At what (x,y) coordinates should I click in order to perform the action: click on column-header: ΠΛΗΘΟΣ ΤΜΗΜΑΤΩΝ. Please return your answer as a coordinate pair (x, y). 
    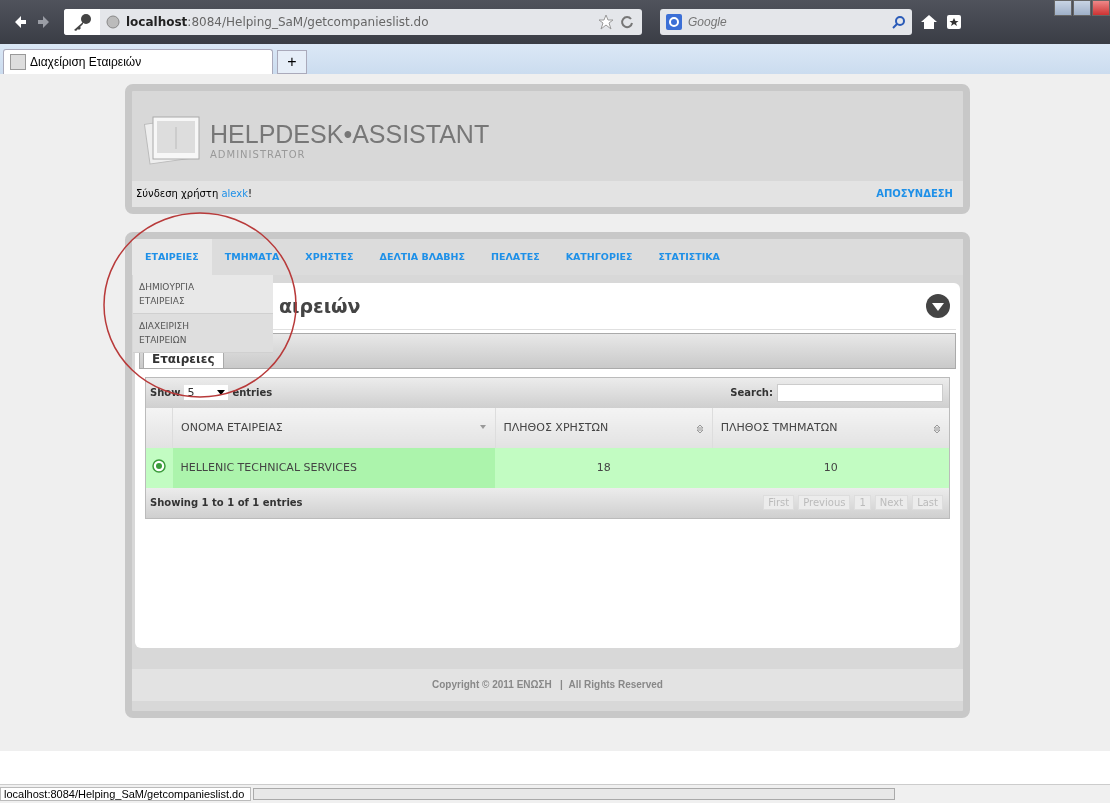
    Looking at the image, I should click on (830, 427).